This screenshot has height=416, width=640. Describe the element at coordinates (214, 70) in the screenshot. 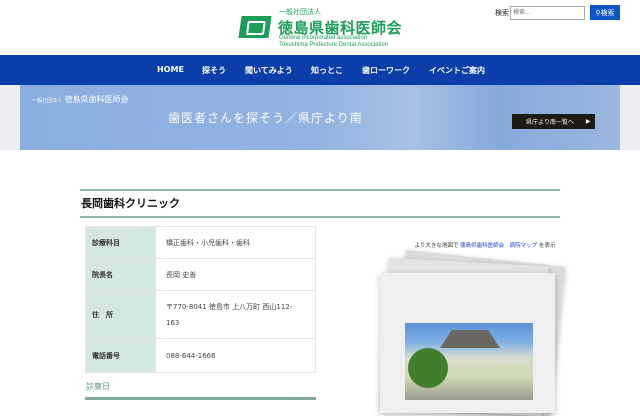

I see `nav-search: 探そう` at that location.